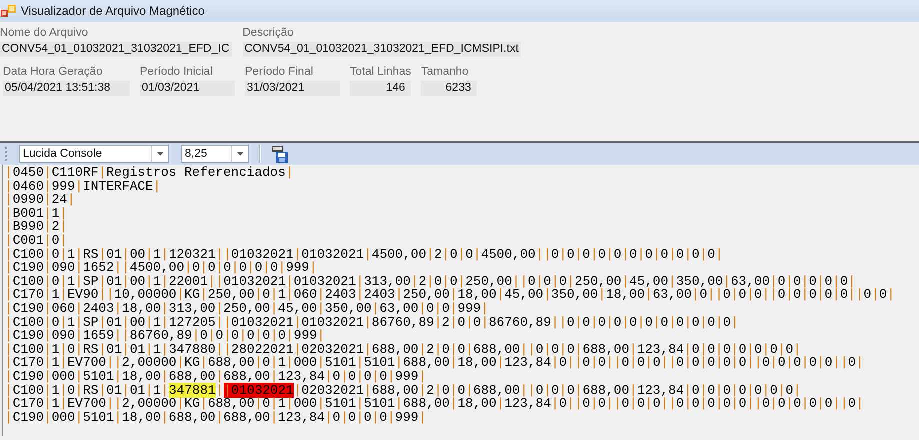 This screenshot has height=440, width=919. What do you see at coordinates (9, 11) in the screenshot?
I see `app-icon` at bounding box center [9, 11].